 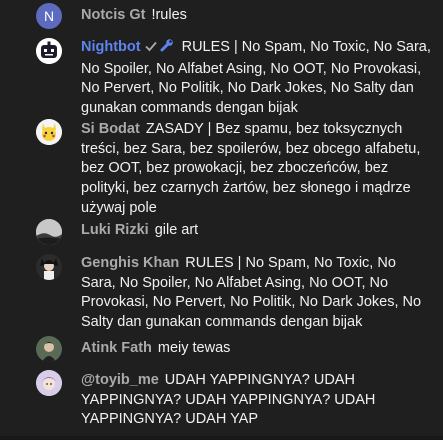 I want to click on avatar: N, so click(x=49, y=16).